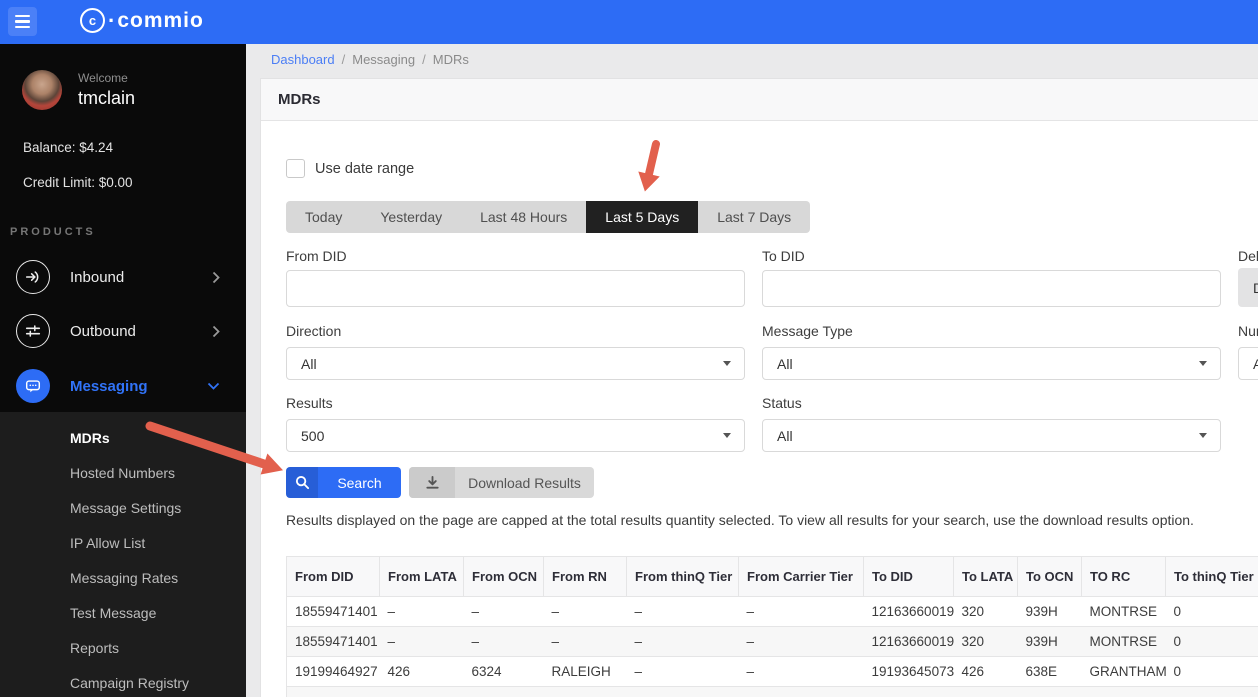  Describe the element at coordinates (302, 482) in the screenshot. I see `search-icon` at that location.